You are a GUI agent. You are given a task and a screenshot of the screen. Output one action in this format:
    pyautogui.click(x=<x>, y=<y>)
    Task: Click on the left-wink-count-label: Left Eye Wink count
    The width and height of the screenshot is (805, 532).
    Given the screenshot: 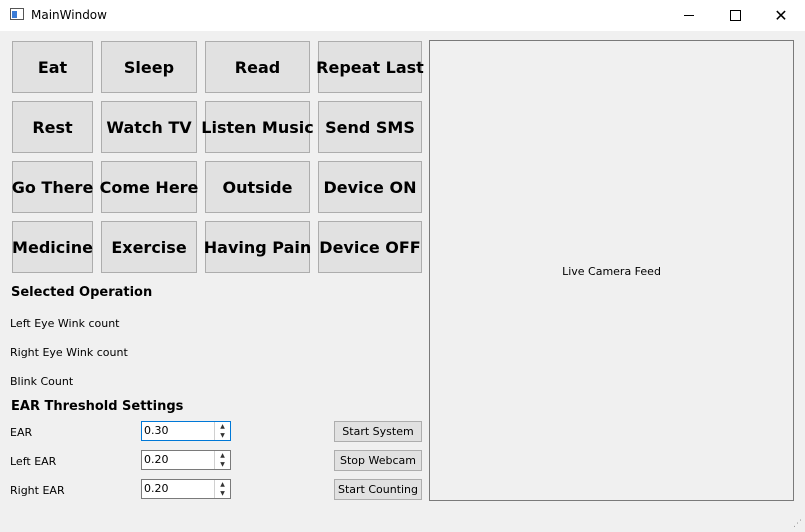 What is the action you would take?
    pyautogui.click(x=65, y=323)
    